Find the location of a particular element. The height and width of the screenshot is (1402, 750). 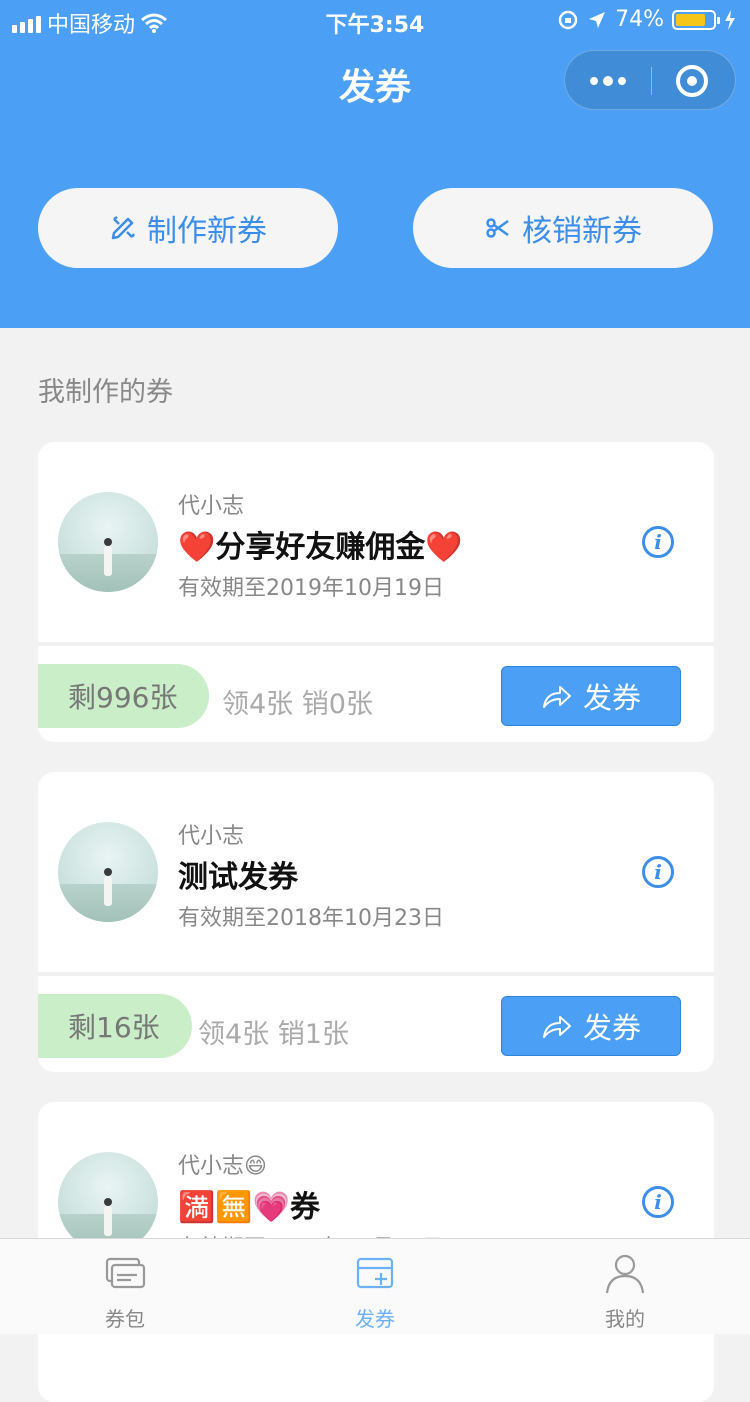

tab-label: 券包 is located at coordinates (125, 1319).